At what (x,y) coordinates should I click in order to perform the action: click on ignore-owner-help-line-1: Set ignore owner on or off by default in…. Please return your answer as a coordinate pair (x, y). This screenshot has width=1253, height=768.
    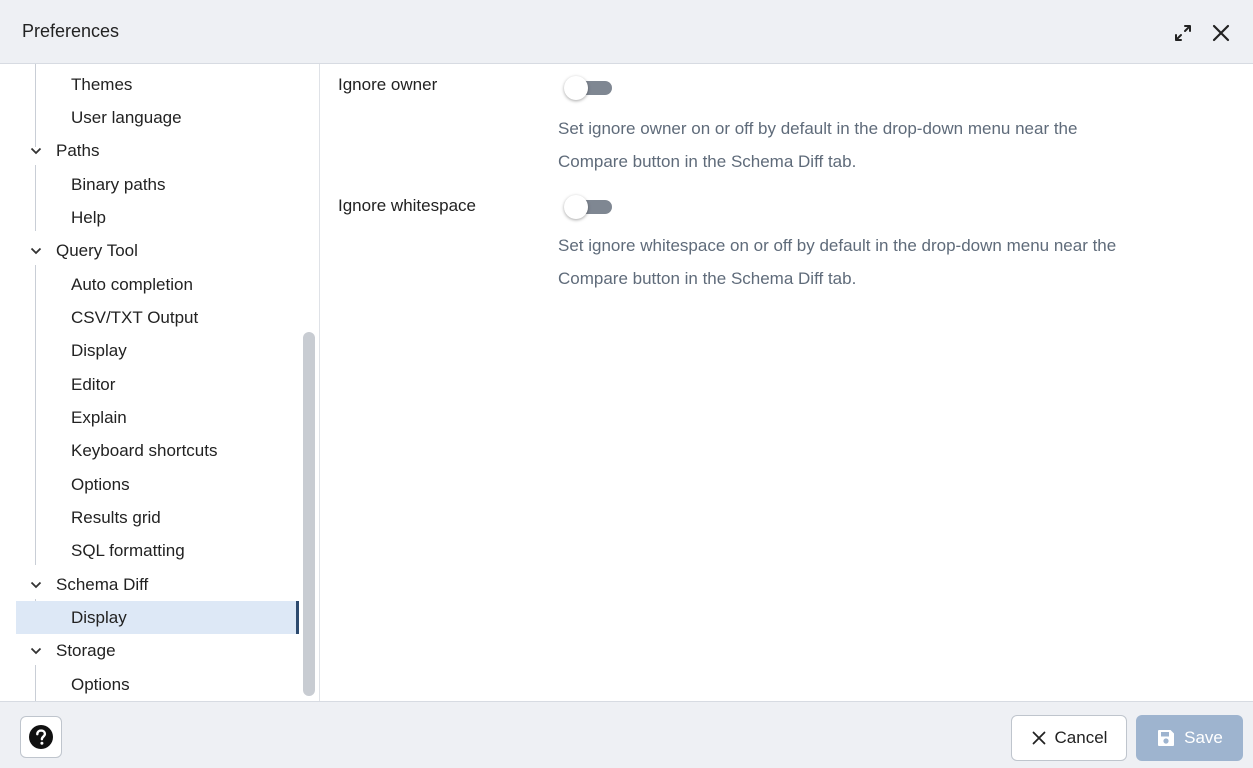
    Looking at the image, I should click on (818, 128).